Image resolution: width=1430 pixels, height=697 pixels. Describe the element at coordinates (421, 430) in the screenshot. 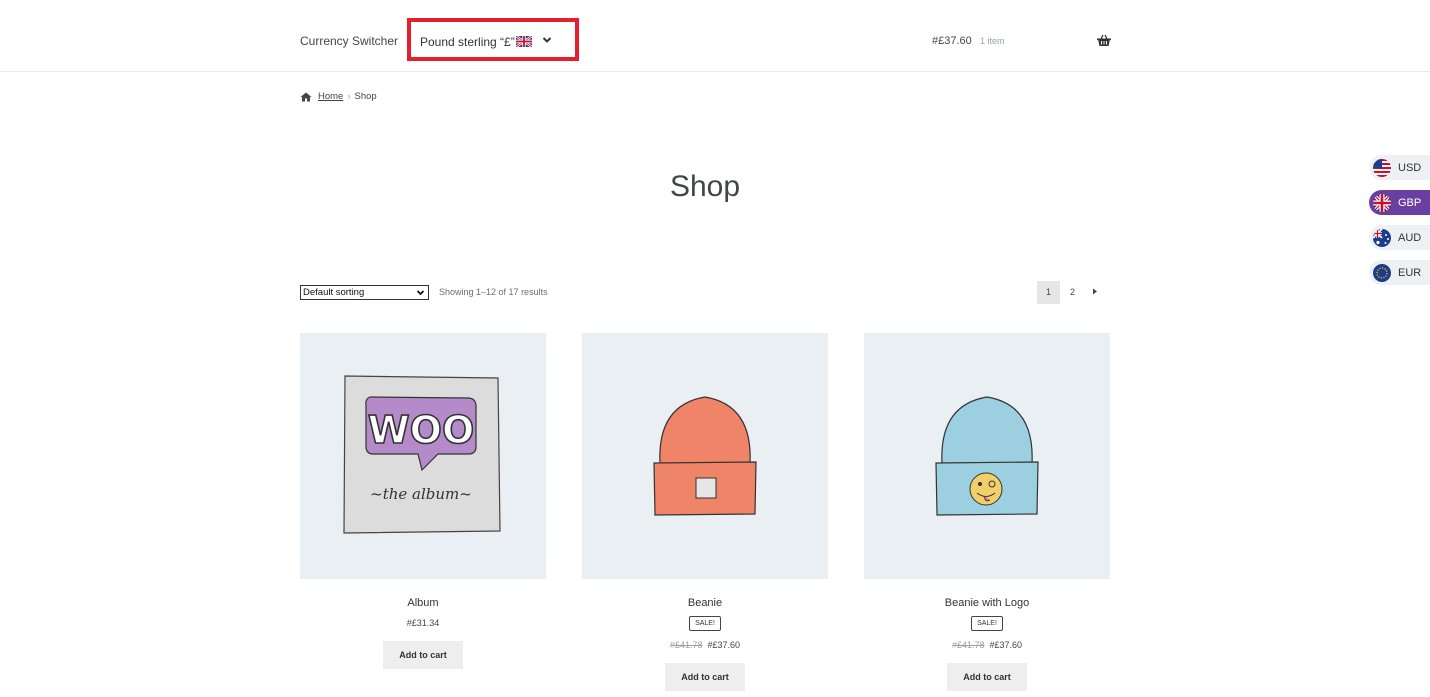

I see `svg-text: WOO` at that location.